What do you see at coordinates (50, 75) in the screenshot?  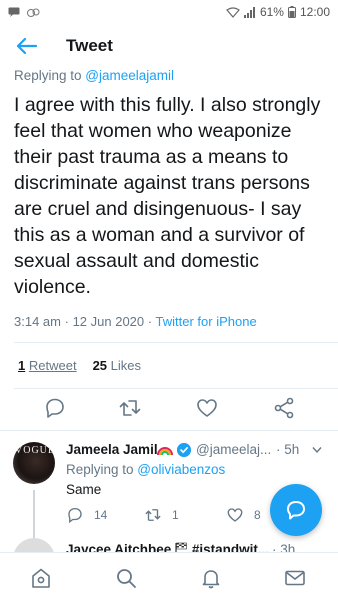 I see `replying-to-prefix: Replying to` at bounding box center [50, 75].